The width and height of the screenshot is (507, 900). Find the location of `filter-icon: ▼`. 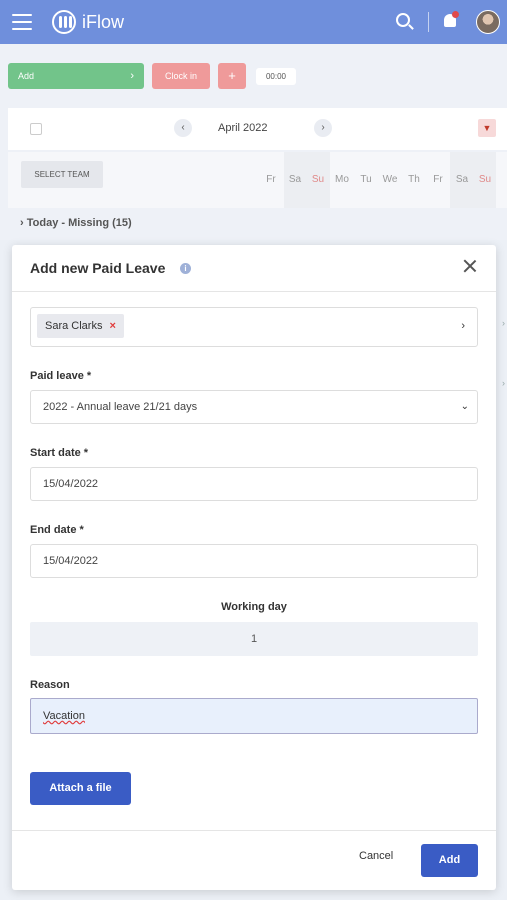

filter-icon: ▼ is located at coordinates (487, 128).